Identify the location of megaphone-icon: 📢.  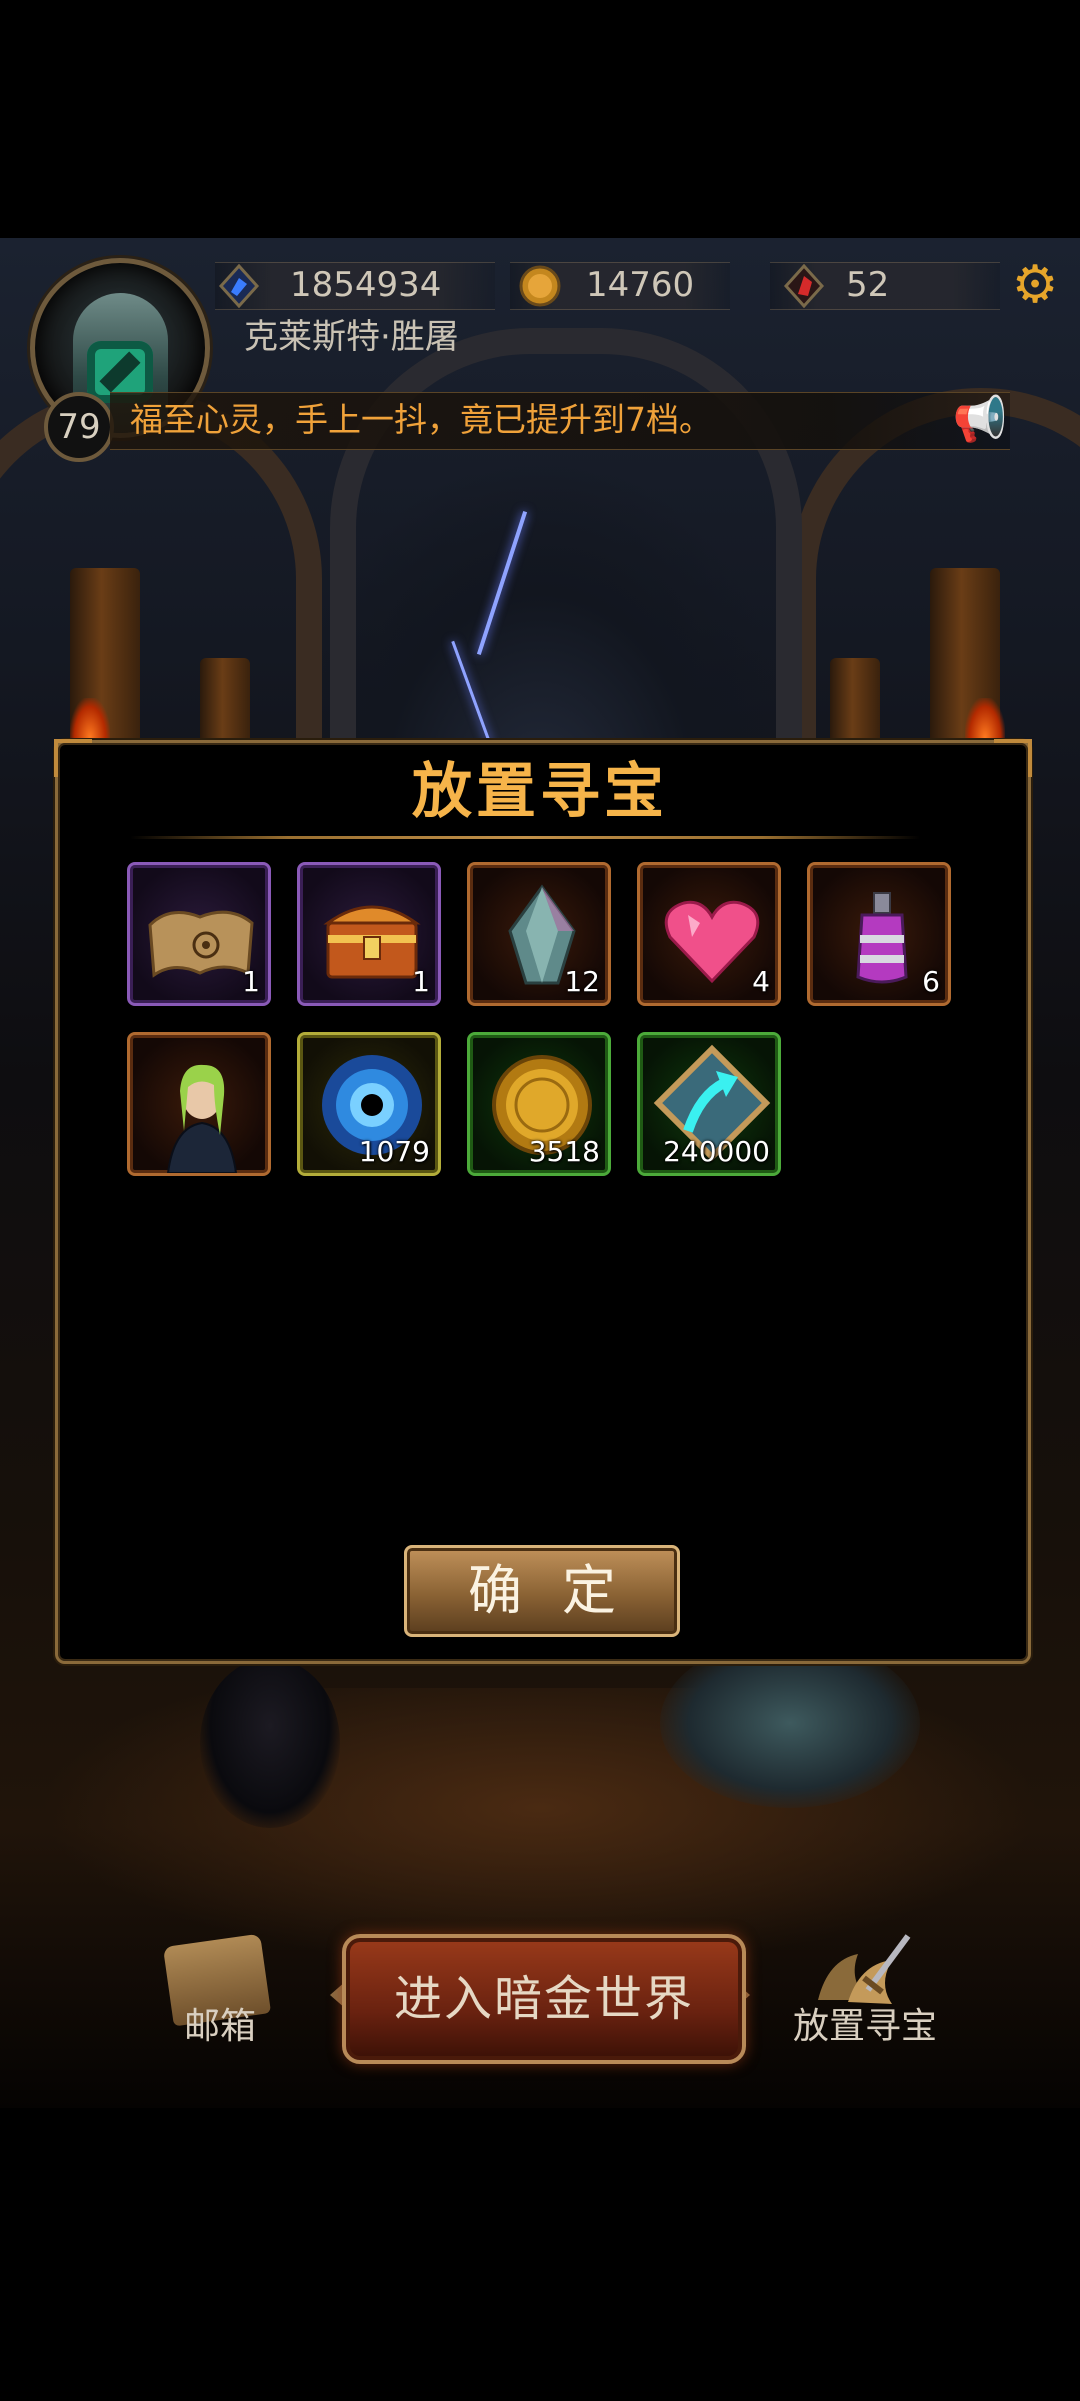
(980, 420).